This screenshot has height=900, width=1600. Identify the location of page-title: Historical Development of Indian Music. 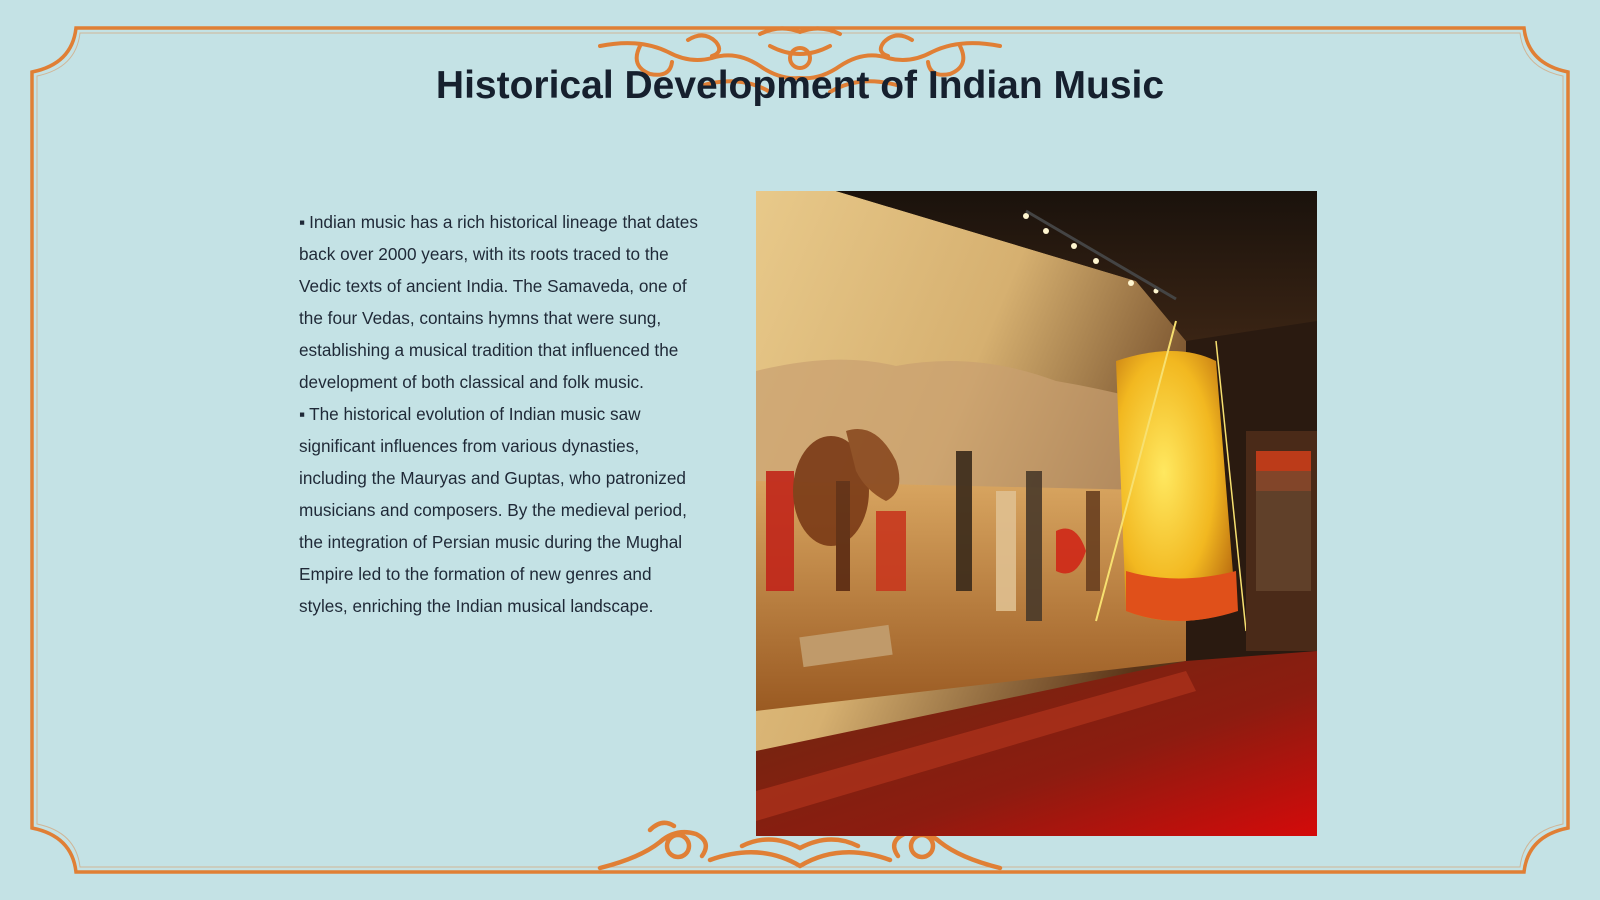
(800, 85).